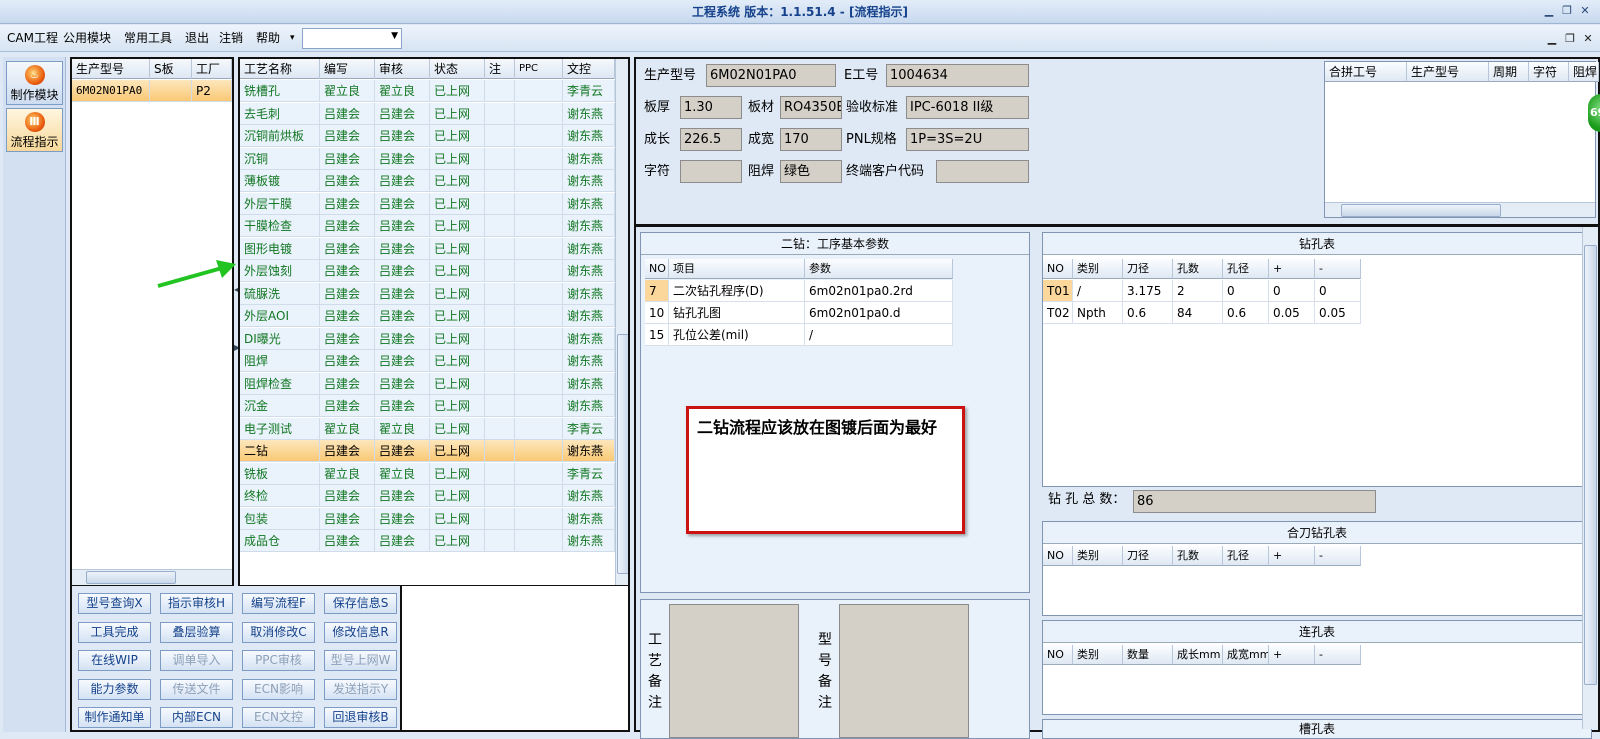 This screenshot has width=1600, height=739. I want to click on table-row: 铣槽孔 翟立良 翟立良 已上网 李青云, so click(427, 91).